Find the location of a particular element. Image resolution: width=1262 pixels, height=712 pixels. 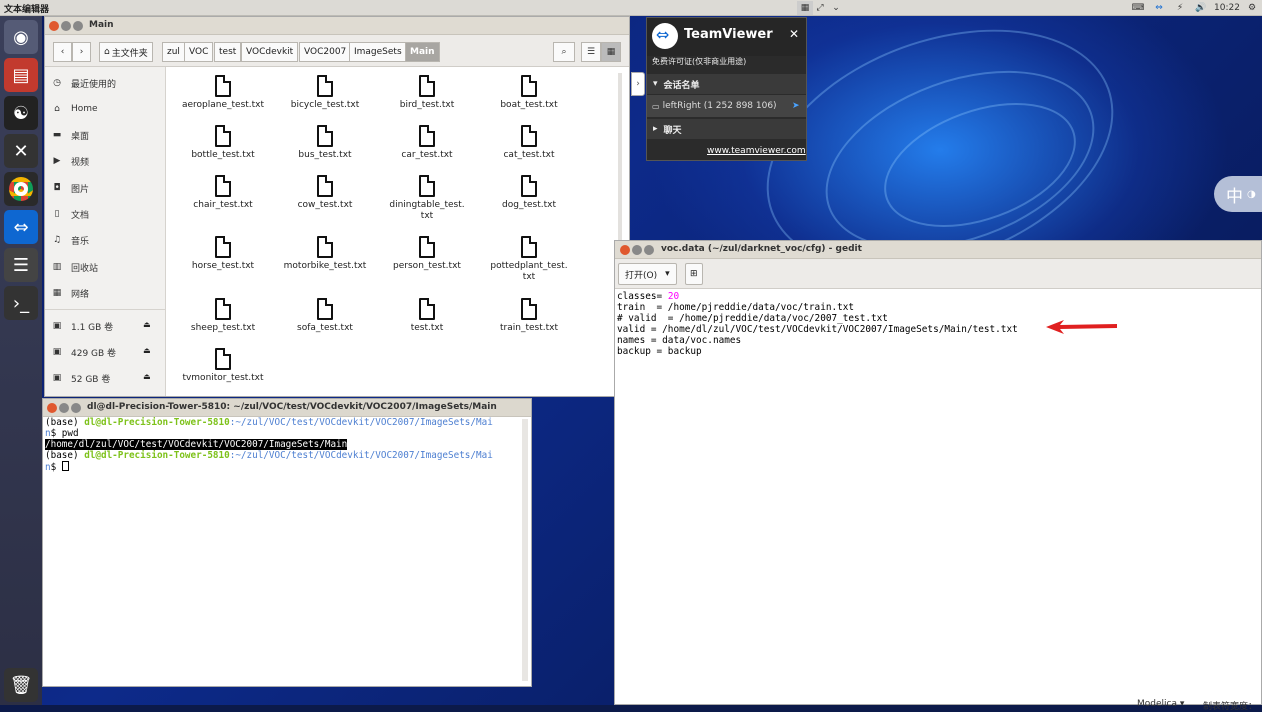

sidebar-item-trash: ▥ 回收站 is located at coordinates (74, 267).